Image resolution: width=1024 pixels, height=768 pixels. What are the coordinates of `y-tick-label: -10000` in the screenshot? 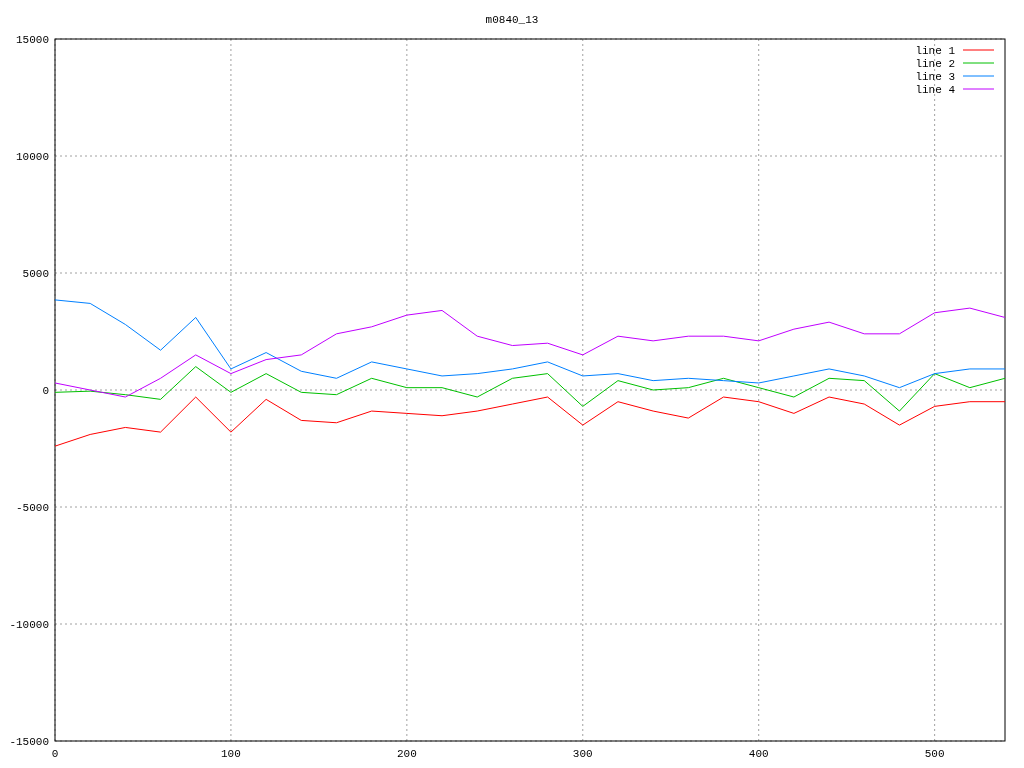 It's located at (29, 625).